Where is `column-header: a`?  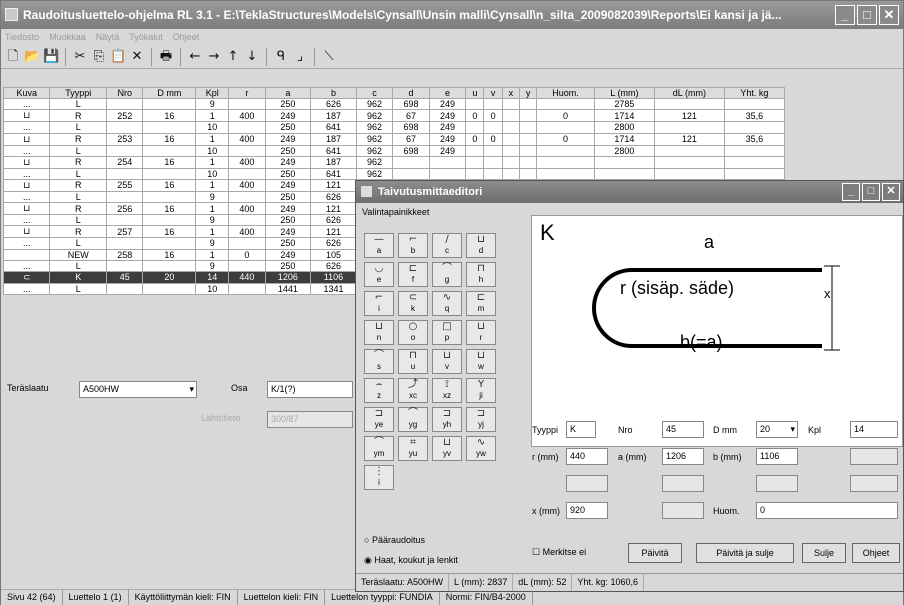 column-header: a is located at coordinates (288, 93).